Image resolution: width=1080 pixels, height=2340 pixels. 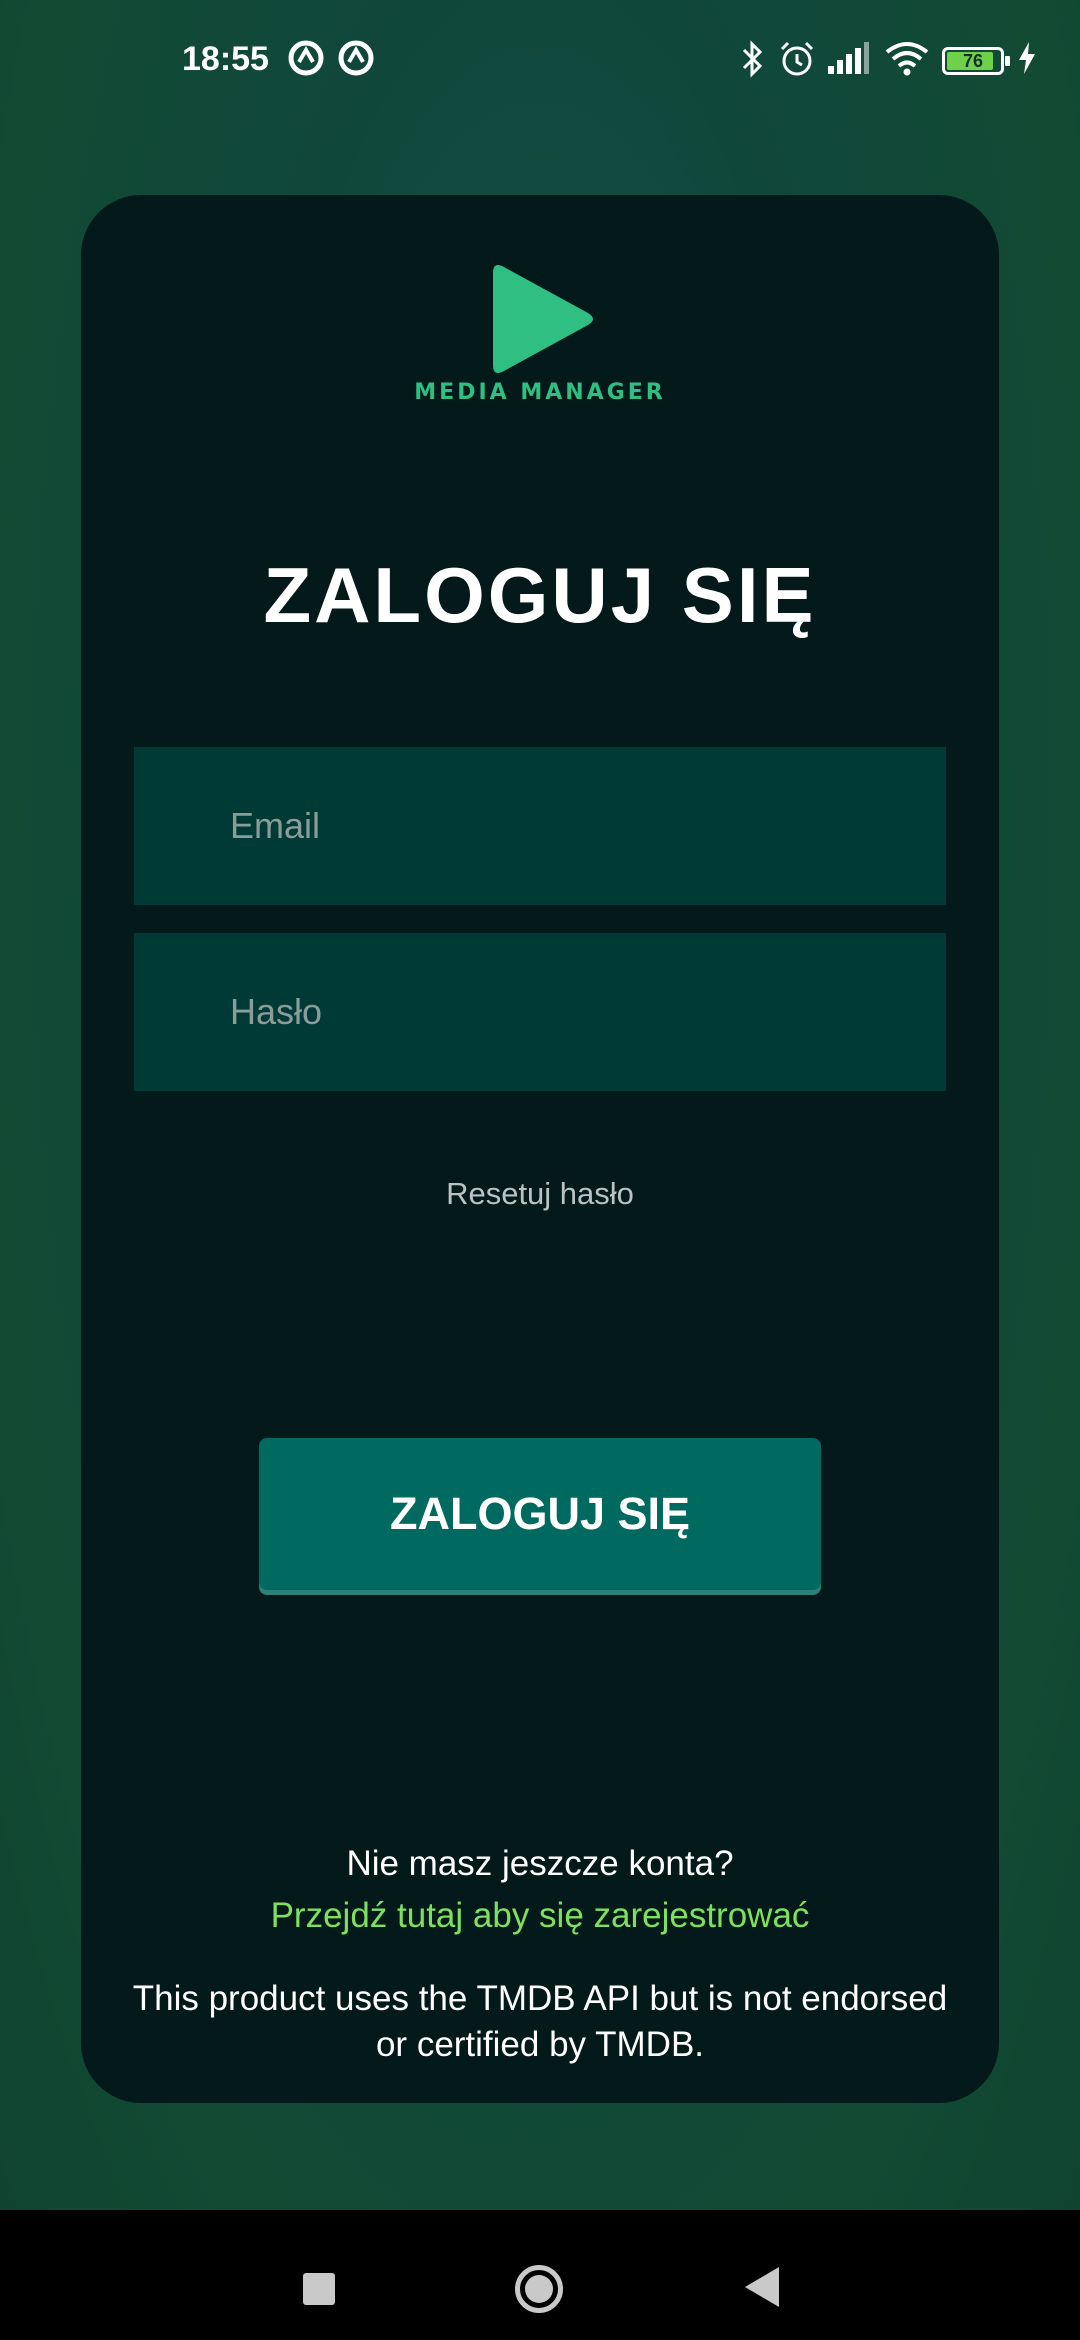 I want to click on recents-icon, so click(x=319, y=2289).